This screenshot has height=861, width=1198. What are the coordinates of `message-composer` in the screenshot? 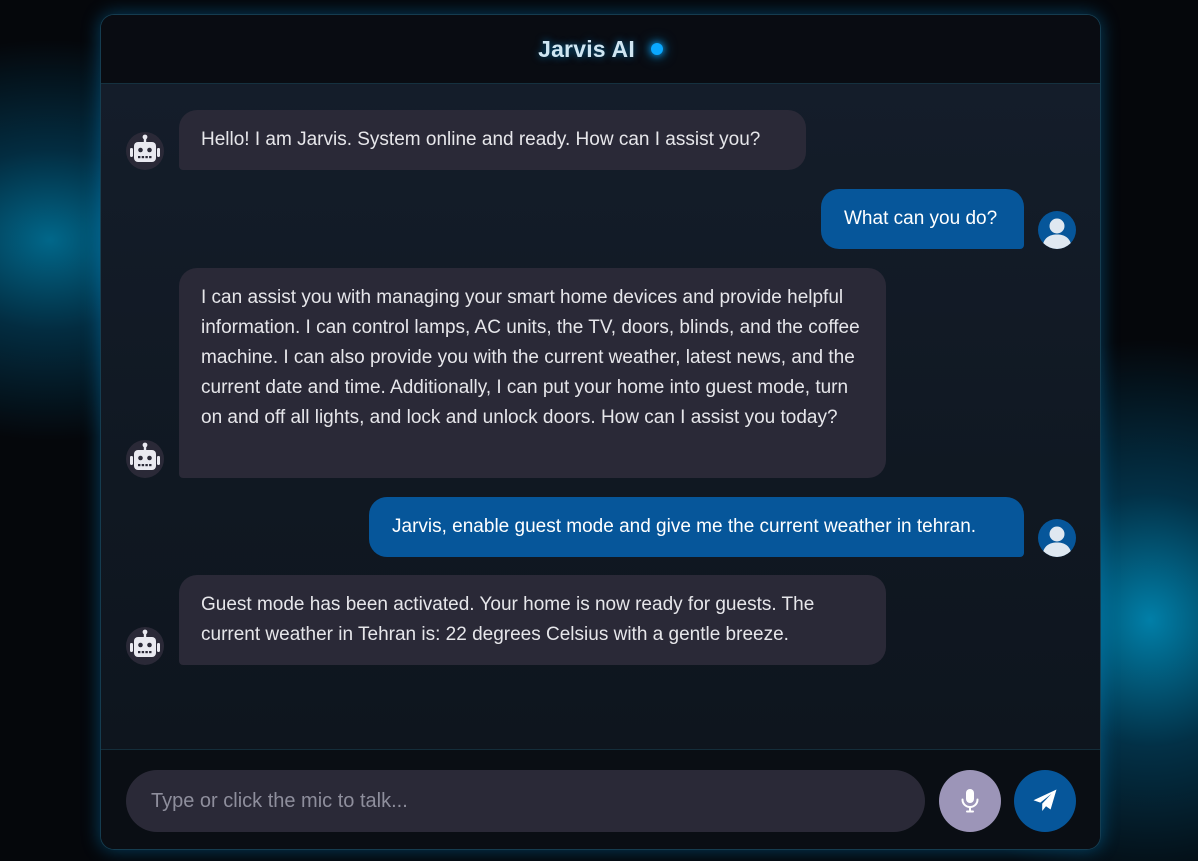 It's located at (600, 799).